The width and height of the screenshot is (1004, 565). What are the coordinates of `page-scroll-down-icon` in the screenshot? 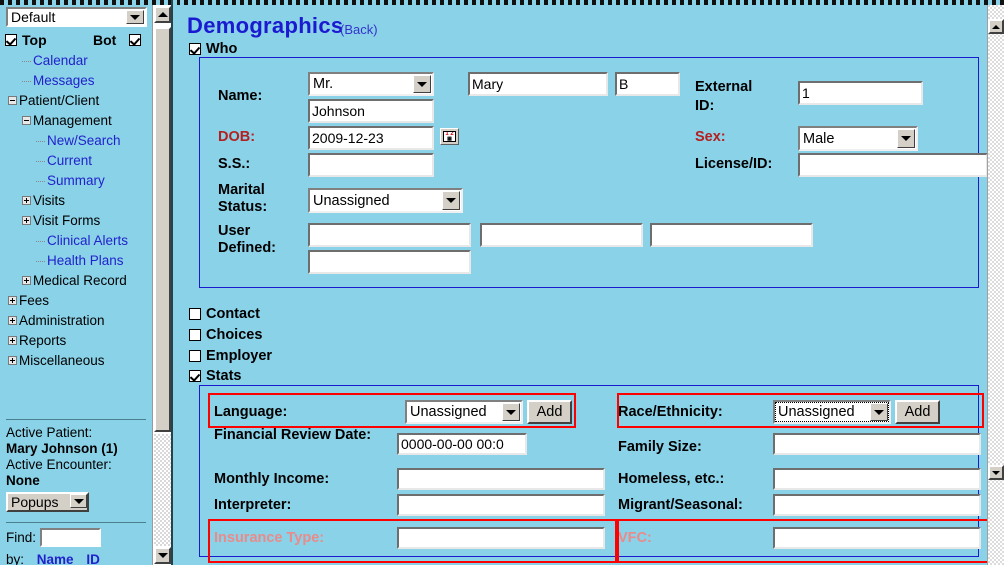 It's located at (996, 472).